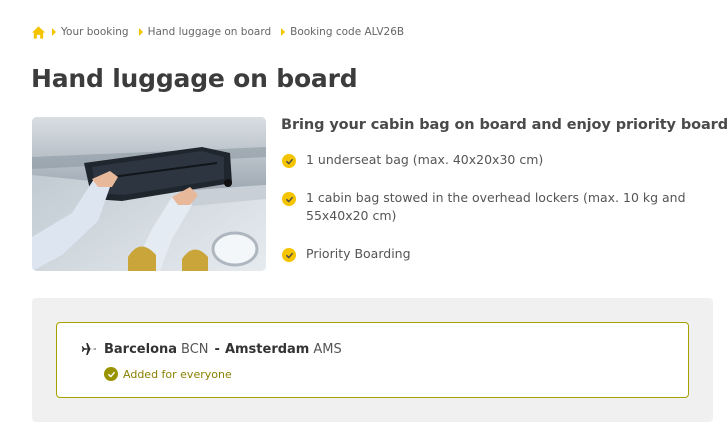  I want to click on flight-route: Barcelona BCN - Amsterdam AMS, so click(210, 349).